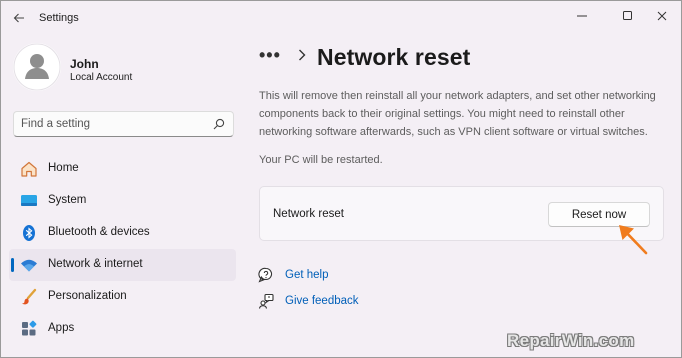 The width and height of the screenshot is (682, 358). Describe the element at coordinates (321, 160) in the screenshot. I see `restart-note: Your PC will be restarted.` at that location.